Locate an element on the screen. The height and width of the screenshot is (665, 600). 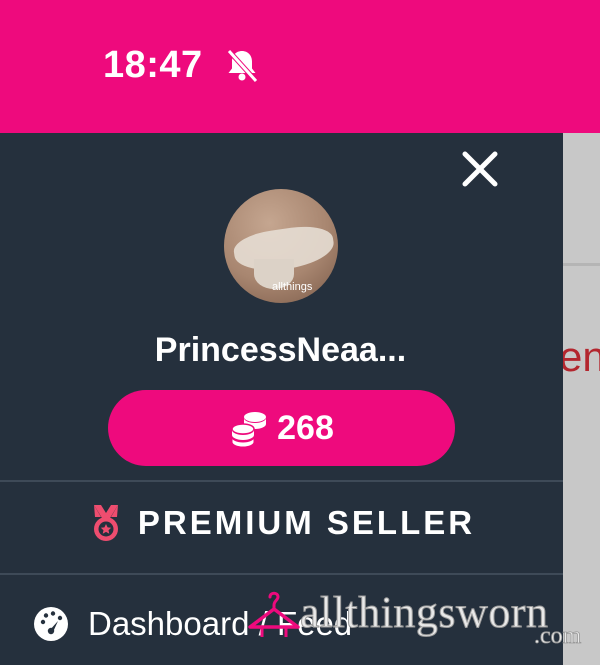
allthingsworn-watermark: allthingsworn .com is located at coordinates (422, 620).